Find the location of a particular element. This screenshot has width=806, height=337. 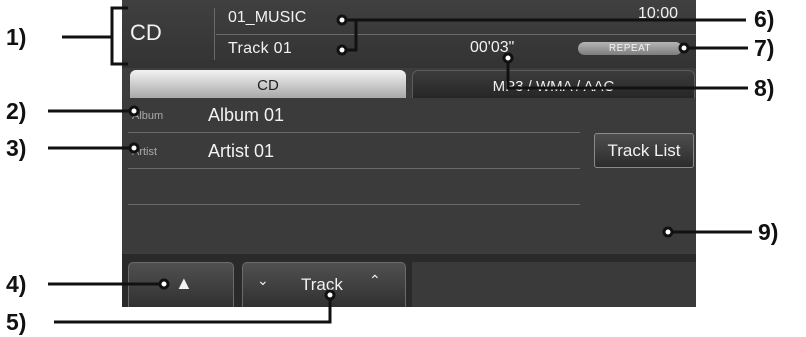

callout-6: 6) is located at coordinates (764, 19).